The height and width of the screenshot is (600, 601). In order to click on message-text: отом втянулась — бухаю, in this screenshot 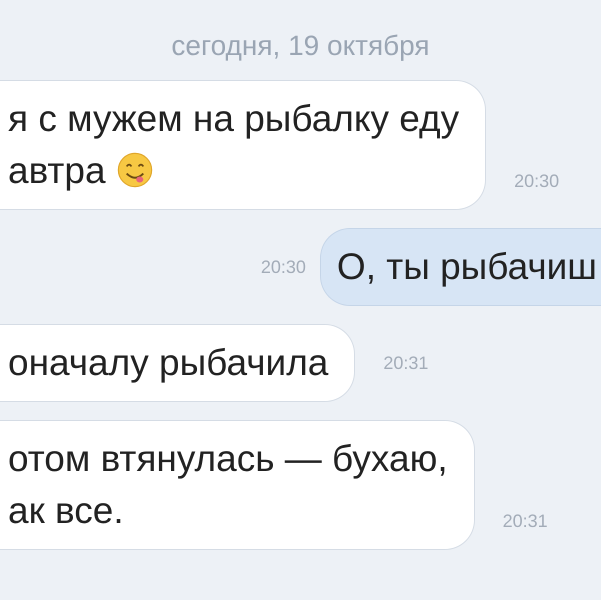, I will do `click(228, 459)`.